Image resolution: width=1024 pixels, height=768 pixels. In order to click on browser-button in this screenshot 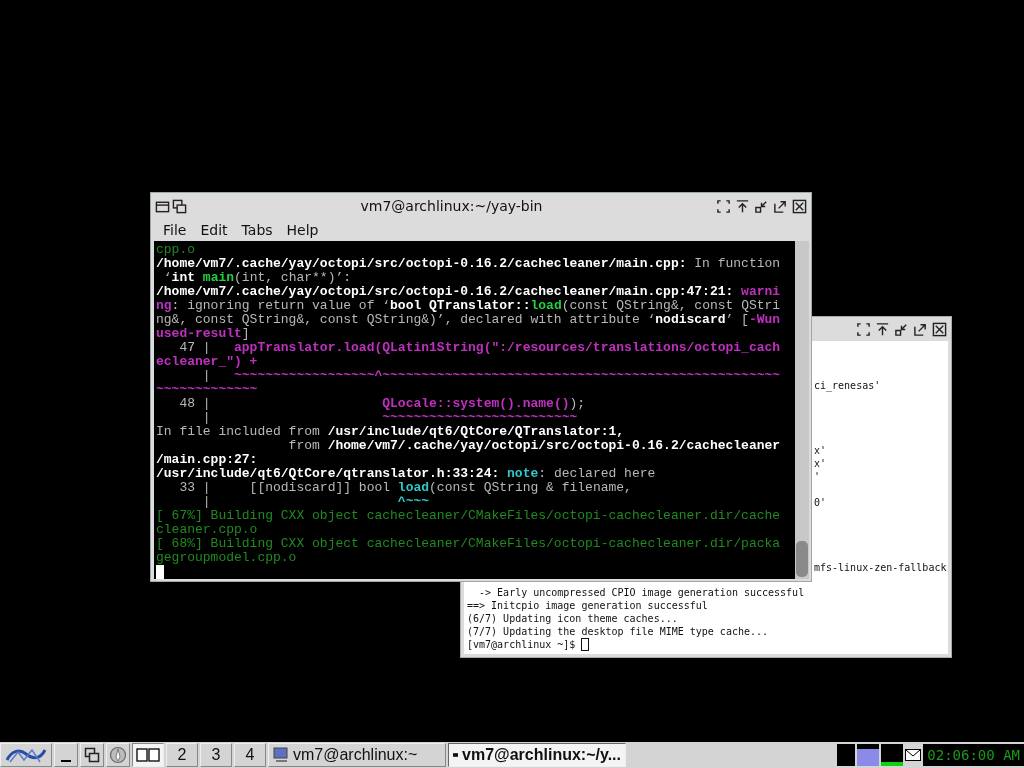, I will do `click(118, 755)`.